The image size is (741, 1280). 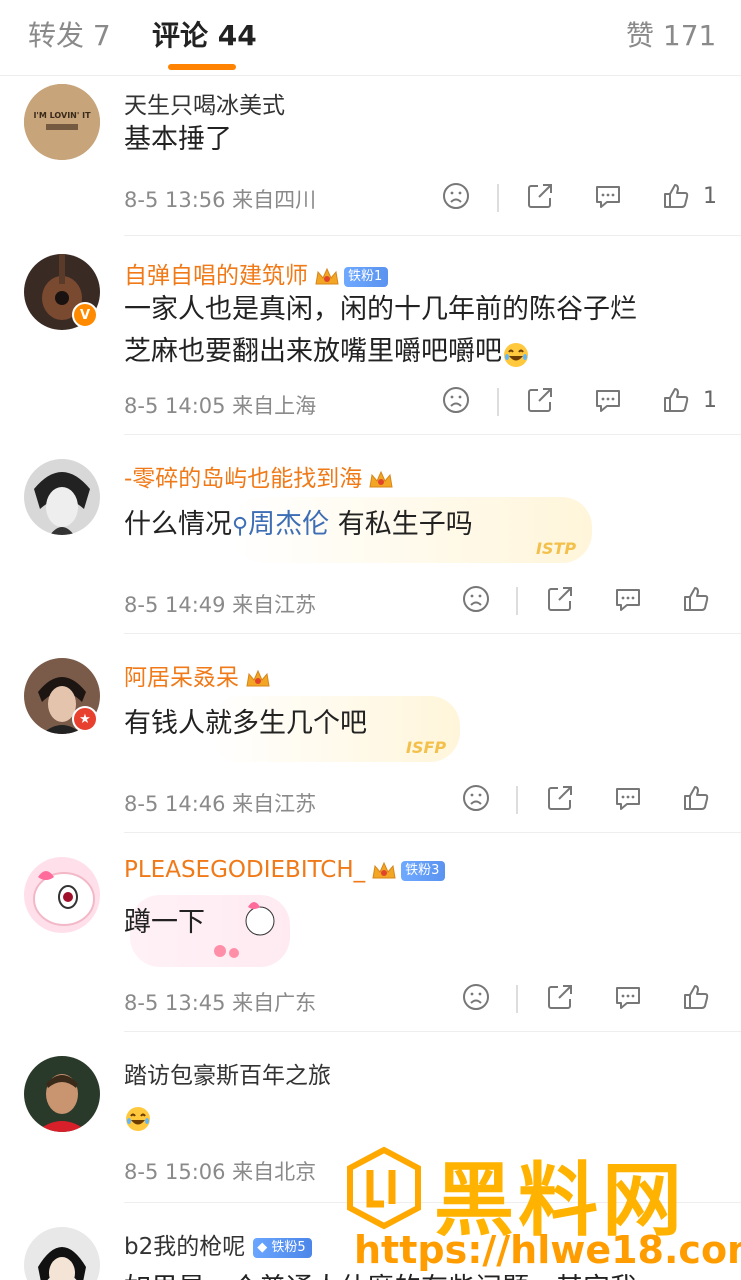 What do you see at coordinates (178, 139) in the screenshot?
I see `comment-text: 基本捶了` at bounding box center [178, 139].